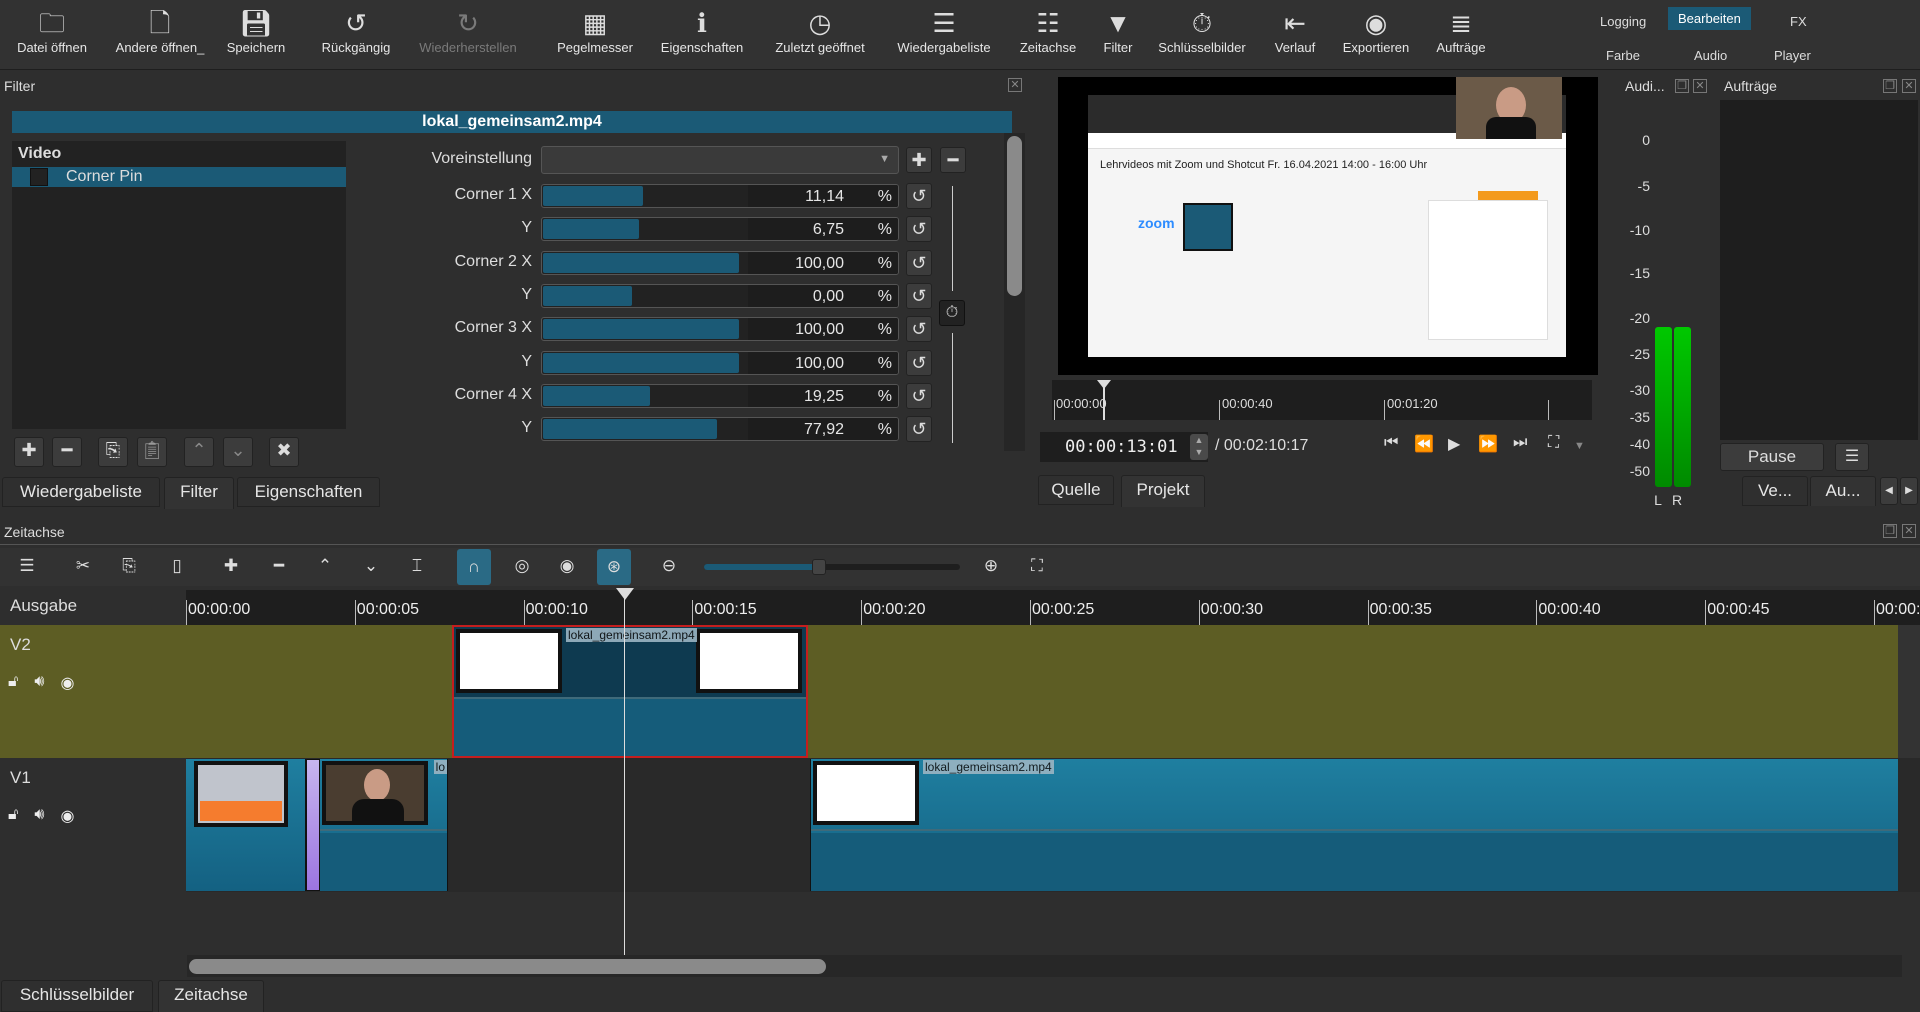 Image resolution: width=1920 pixels, height=1012 pixels. I want to click on filter-button: ▼ Filter, so click(1118, 30).